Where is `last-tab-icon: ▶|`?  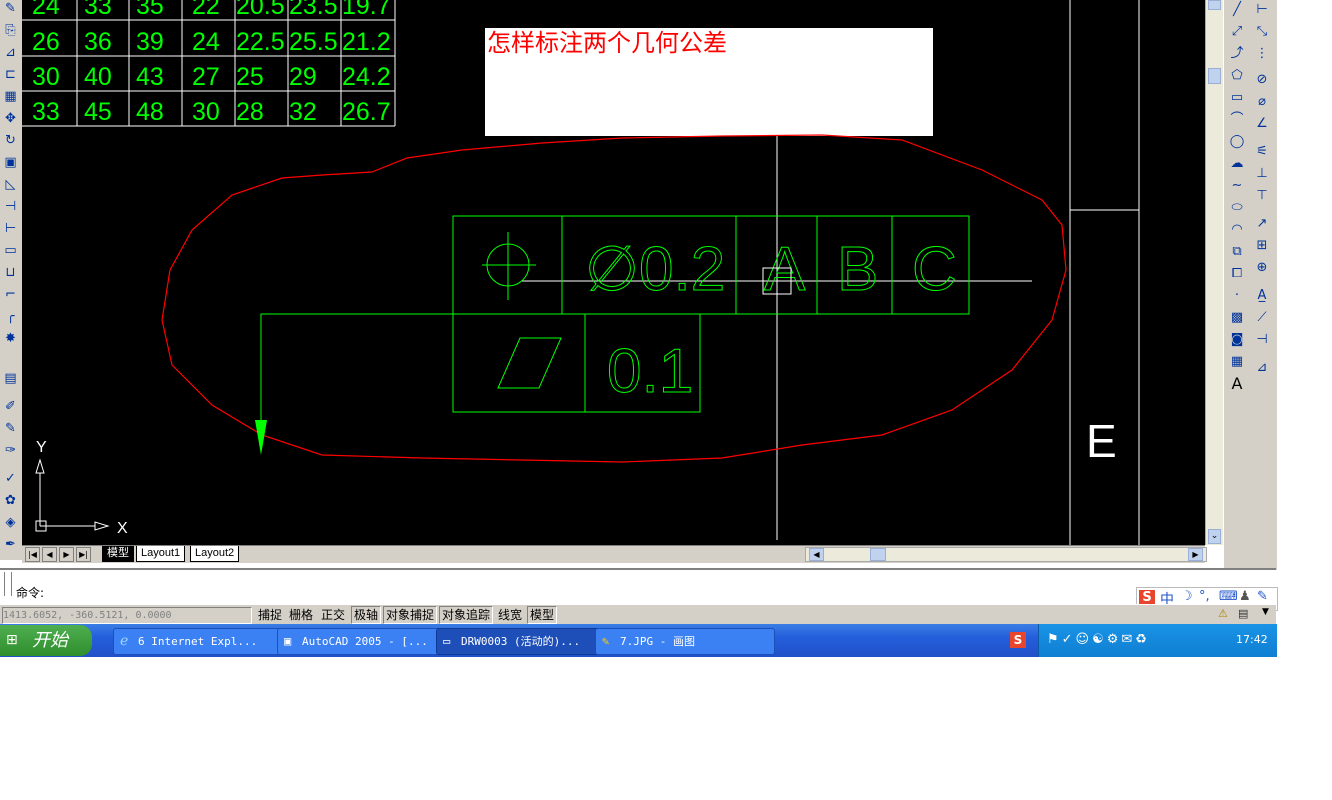 last-tab-icon: ▶| is located at coordinates (83, 554).